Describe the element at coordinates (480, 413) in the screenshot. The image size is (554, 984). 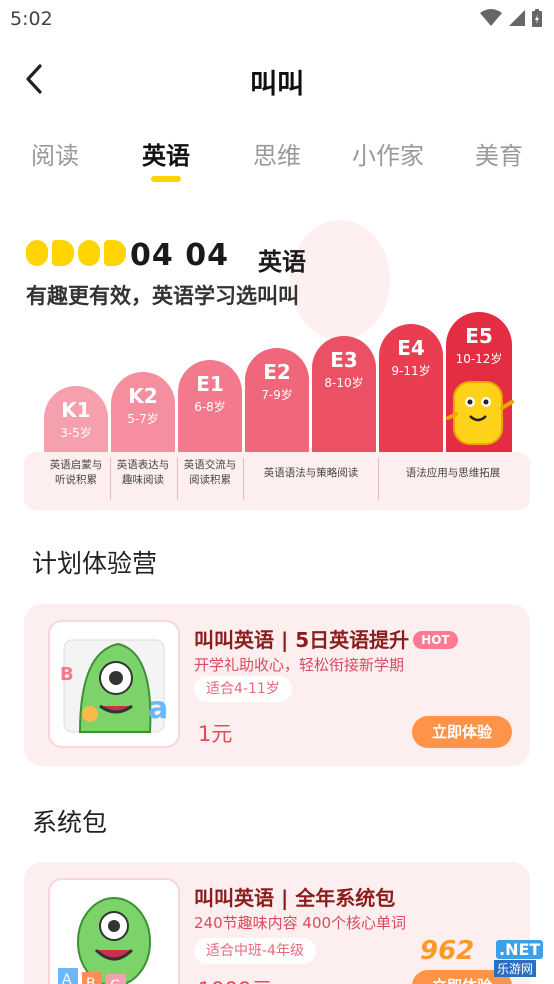
I see `letter-b-mascot` at that location.